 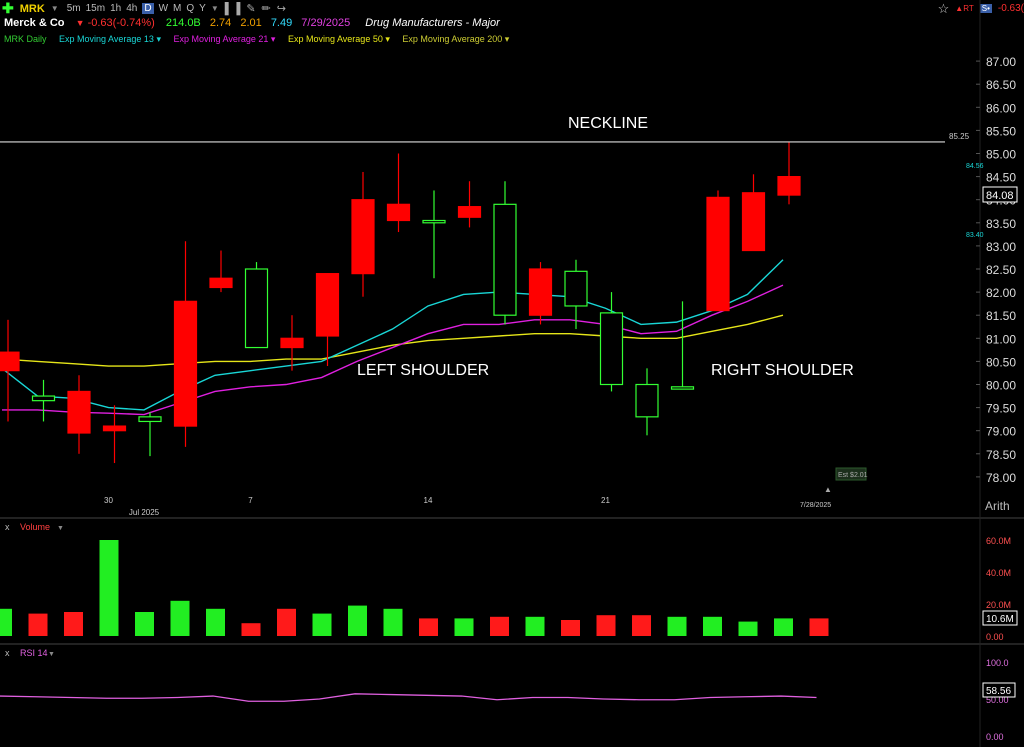 I want to click on price-tick-label: 80.50, so click(x=1001, y=362).